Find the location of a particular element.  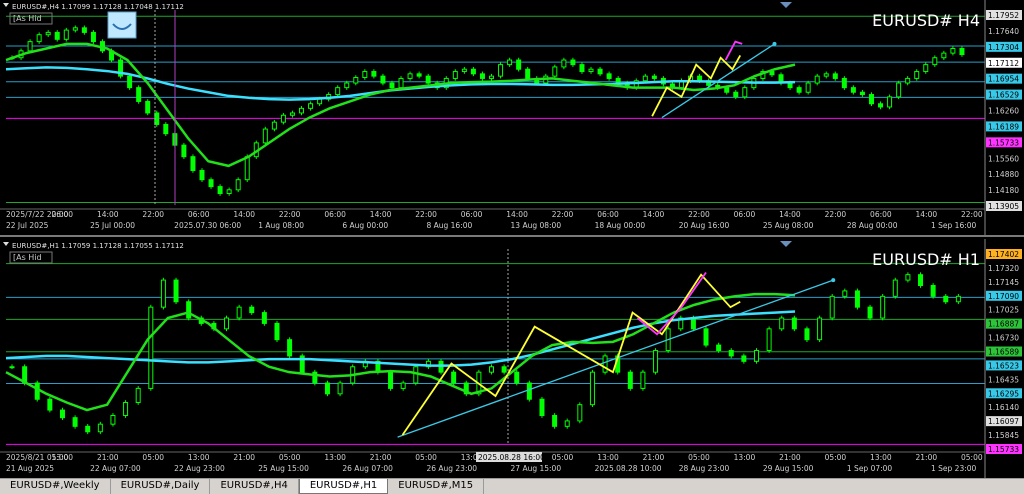

time-label-lower: 13 Aug 08:00 is located at coordinates (536, 225).